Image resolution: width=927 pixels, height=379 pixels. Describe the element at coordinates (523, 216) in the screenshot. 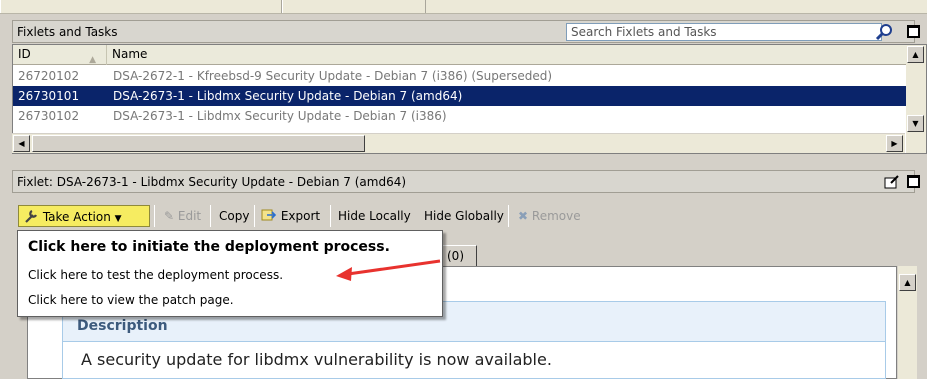

I see `remove-x-icon: ✖` at that location.